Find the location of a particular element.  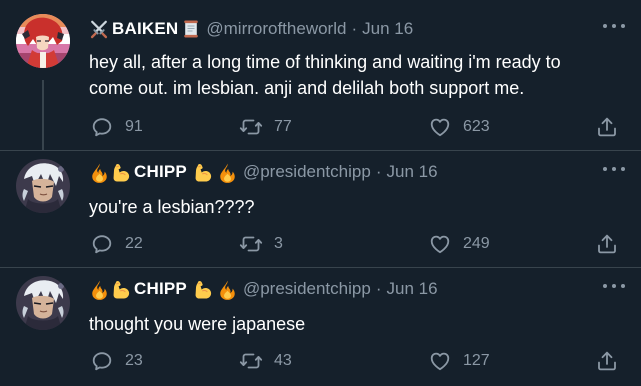

reply-count: 22 is located at coordinates (134, 243).